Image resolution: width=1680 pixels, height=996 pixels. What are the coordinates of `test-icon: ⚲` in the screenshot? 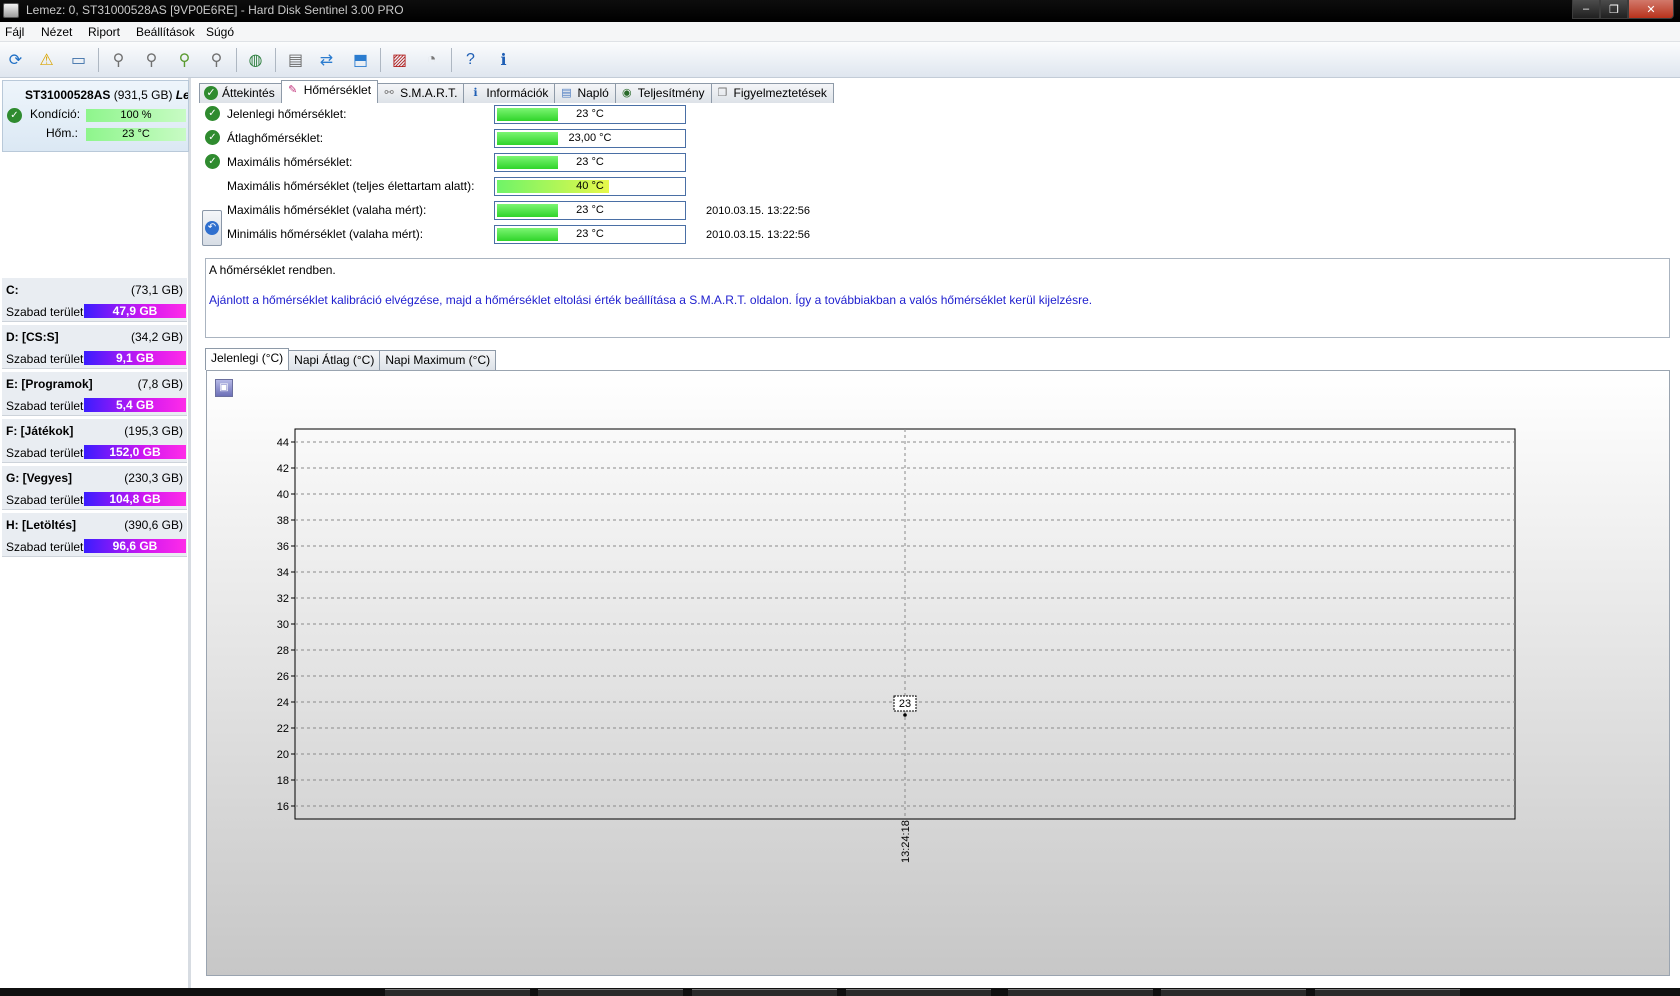 It's located at (118, 59).